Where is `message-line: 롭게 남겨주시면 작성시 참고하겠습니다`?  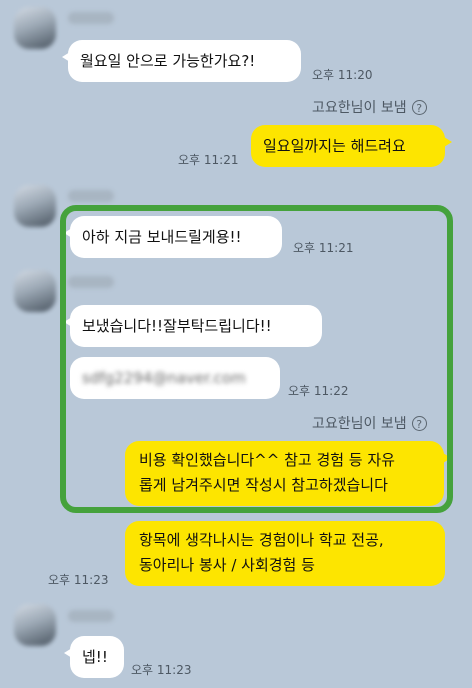
message-line: 롭게 남겨주시면 작성시 참고하겠습니다 is located at coordinates (263, 485).